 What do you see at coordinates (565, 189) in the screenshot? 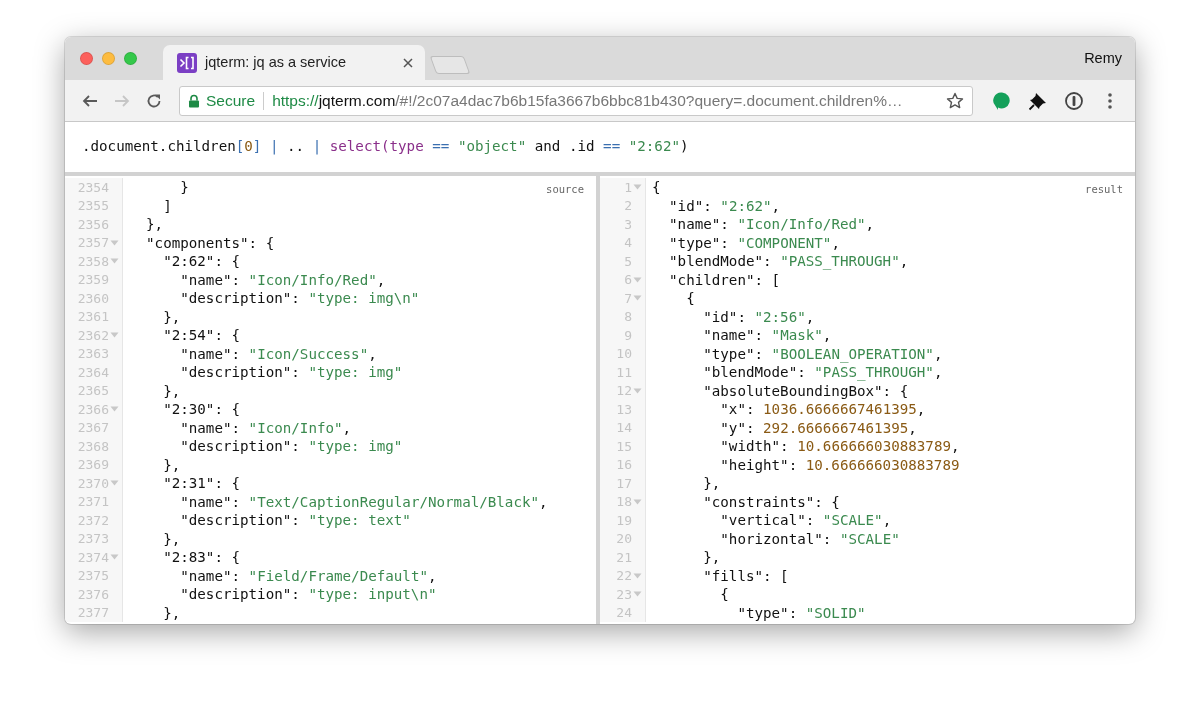
I see `pane-label: source` at bounding box center [565, 189].